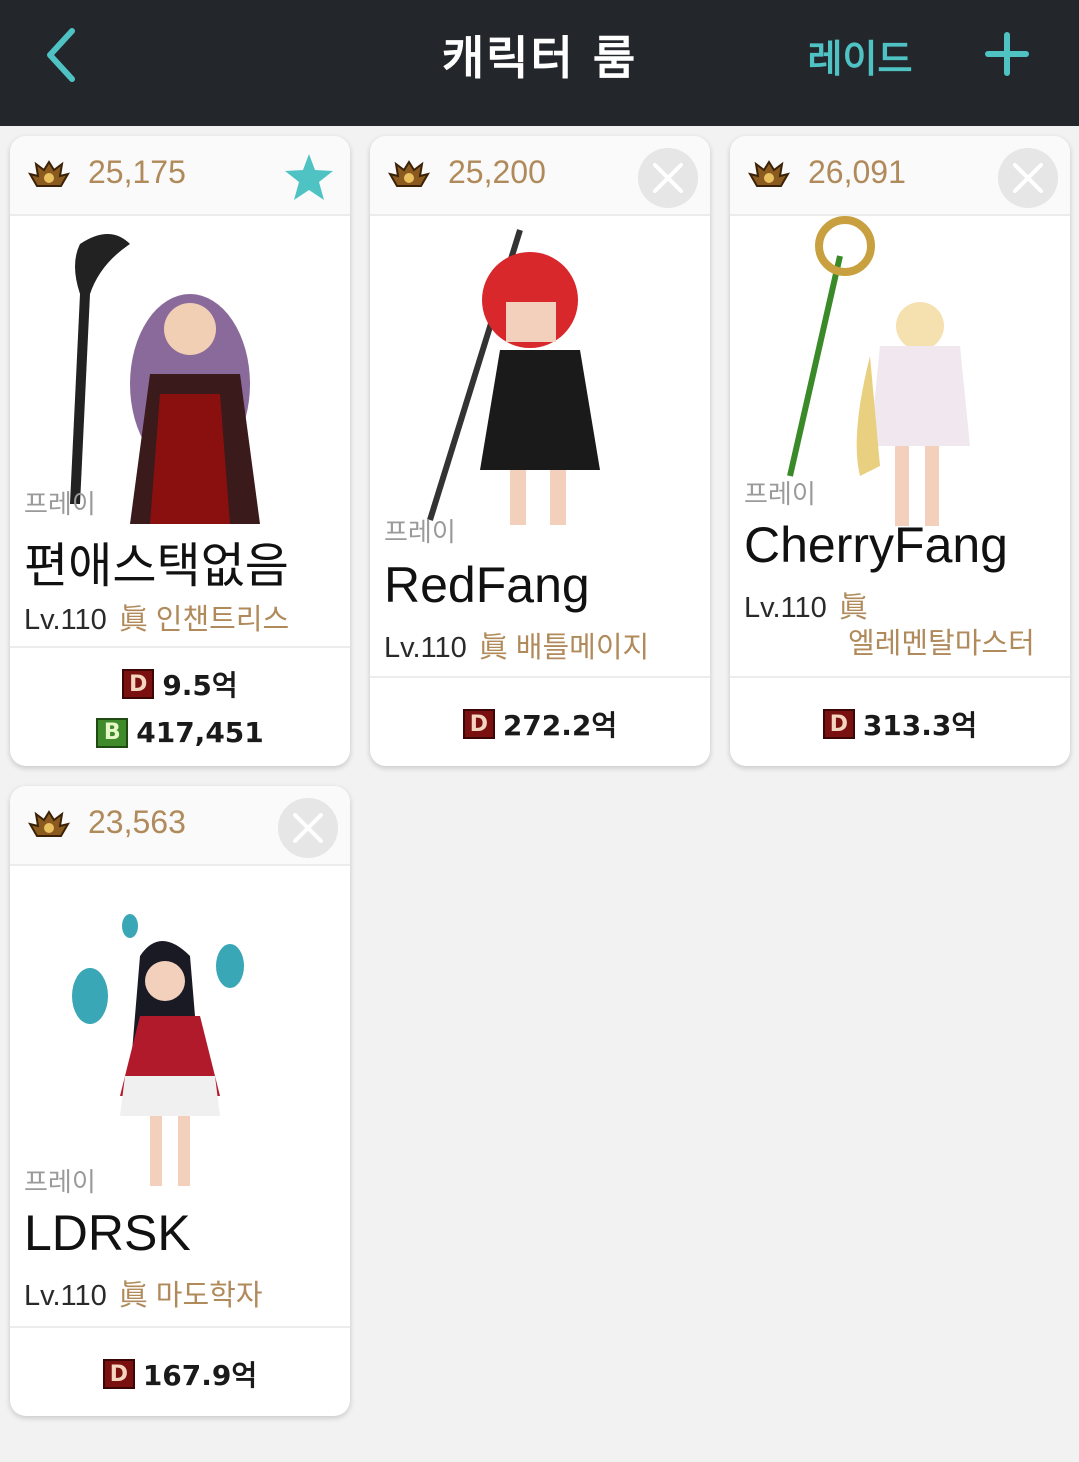 This screenshot has height=1462, width=1079. What do you see at coordinates (209, 1295) in the screenshot?
I see `job-name: 마도학자` at bounding box center [209, 1295].